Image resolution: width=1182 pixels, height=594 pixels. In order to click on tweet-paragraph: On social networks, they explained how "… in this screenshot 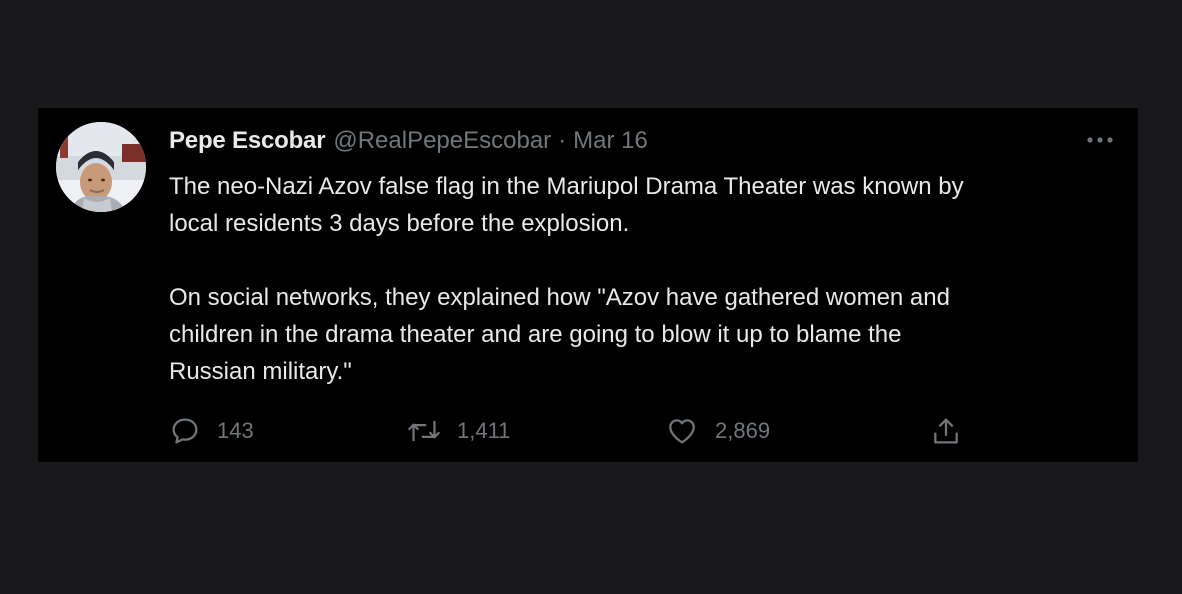, I will do `click(559, 334)`.